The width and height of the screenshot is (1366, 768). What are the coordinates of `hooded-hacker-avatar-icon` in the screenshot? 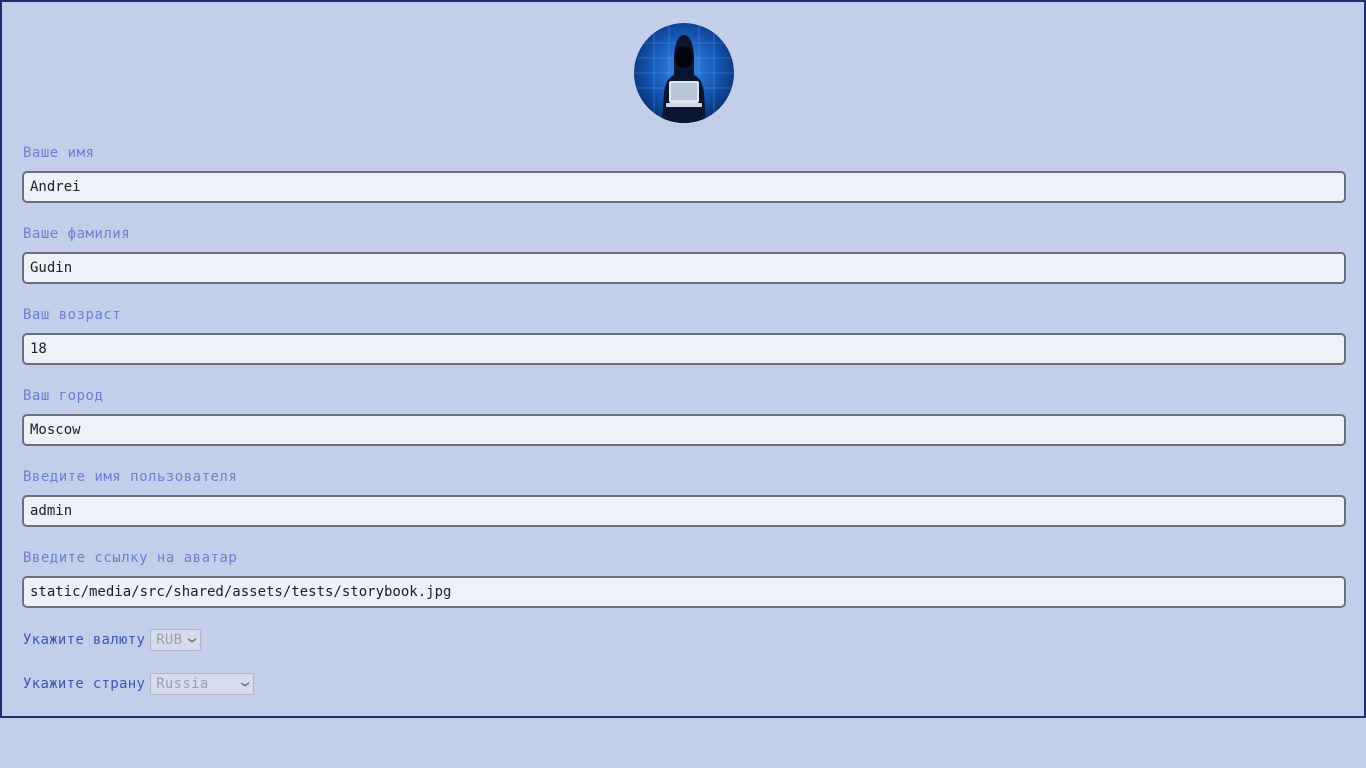 It's located at (684, 73).